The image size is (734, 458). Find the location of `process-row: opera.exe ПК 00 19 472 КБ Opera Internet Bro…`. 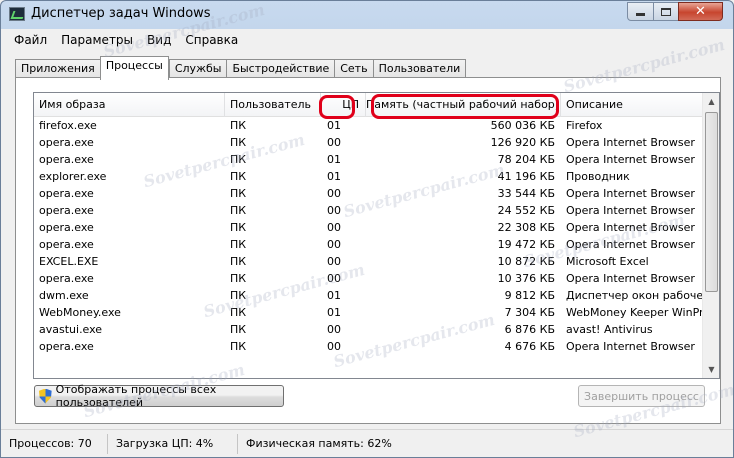

process-row: opera.exe ПК 00 19 472 КБ Opera Internet Bro… is located at coordinates (368, 244).